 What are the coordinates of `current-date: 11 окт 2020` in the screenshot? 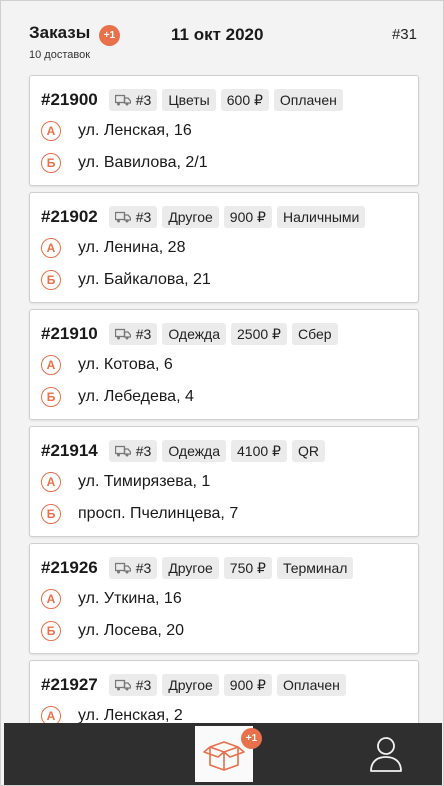 It's located at (217, 35).